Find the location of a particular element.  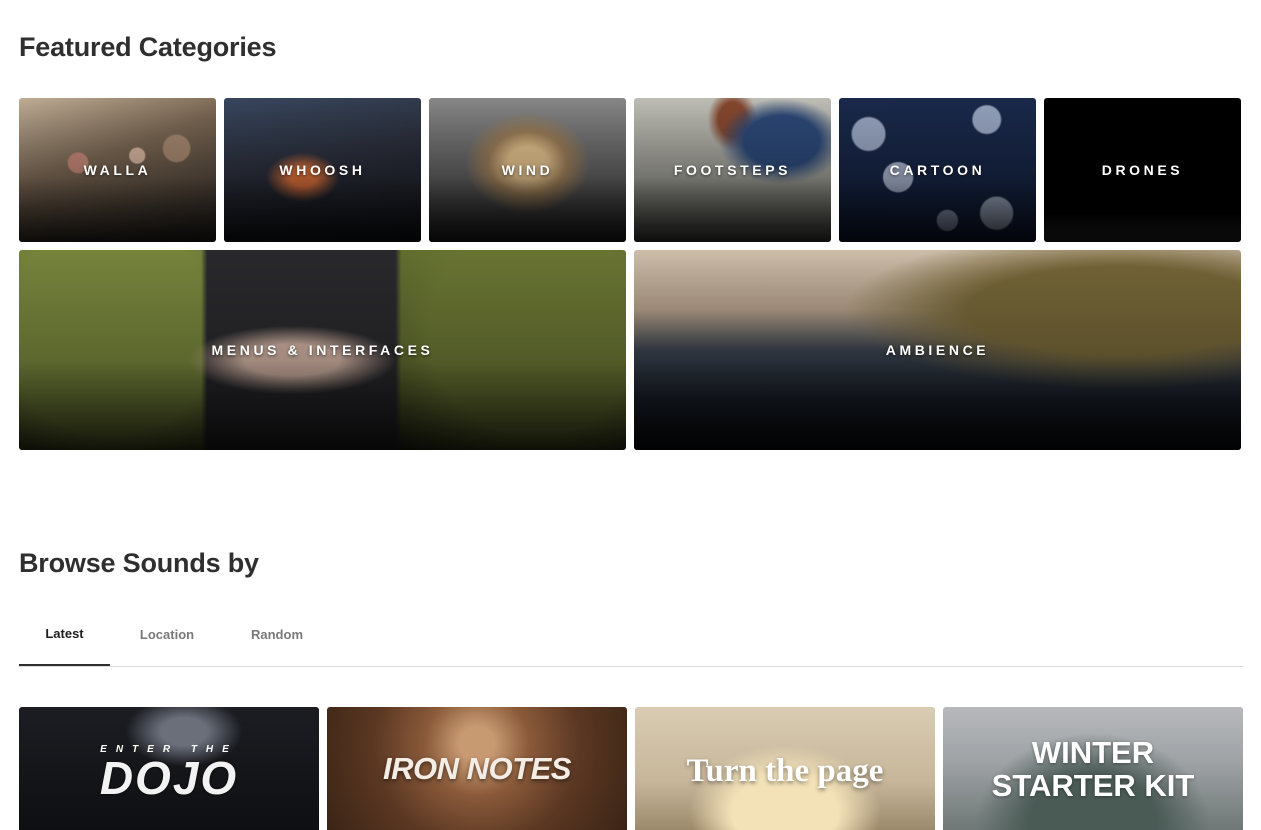

card-title-line1: WINTER is located at coordinates (1093, 752).